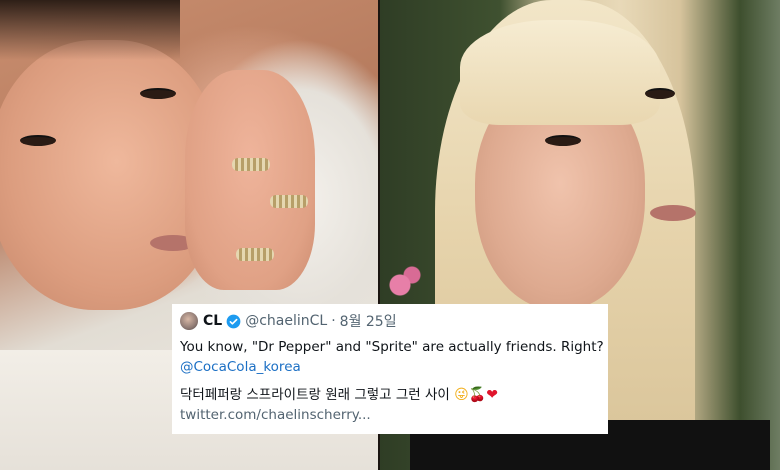  I want to click on bangs, so click(560, 72).